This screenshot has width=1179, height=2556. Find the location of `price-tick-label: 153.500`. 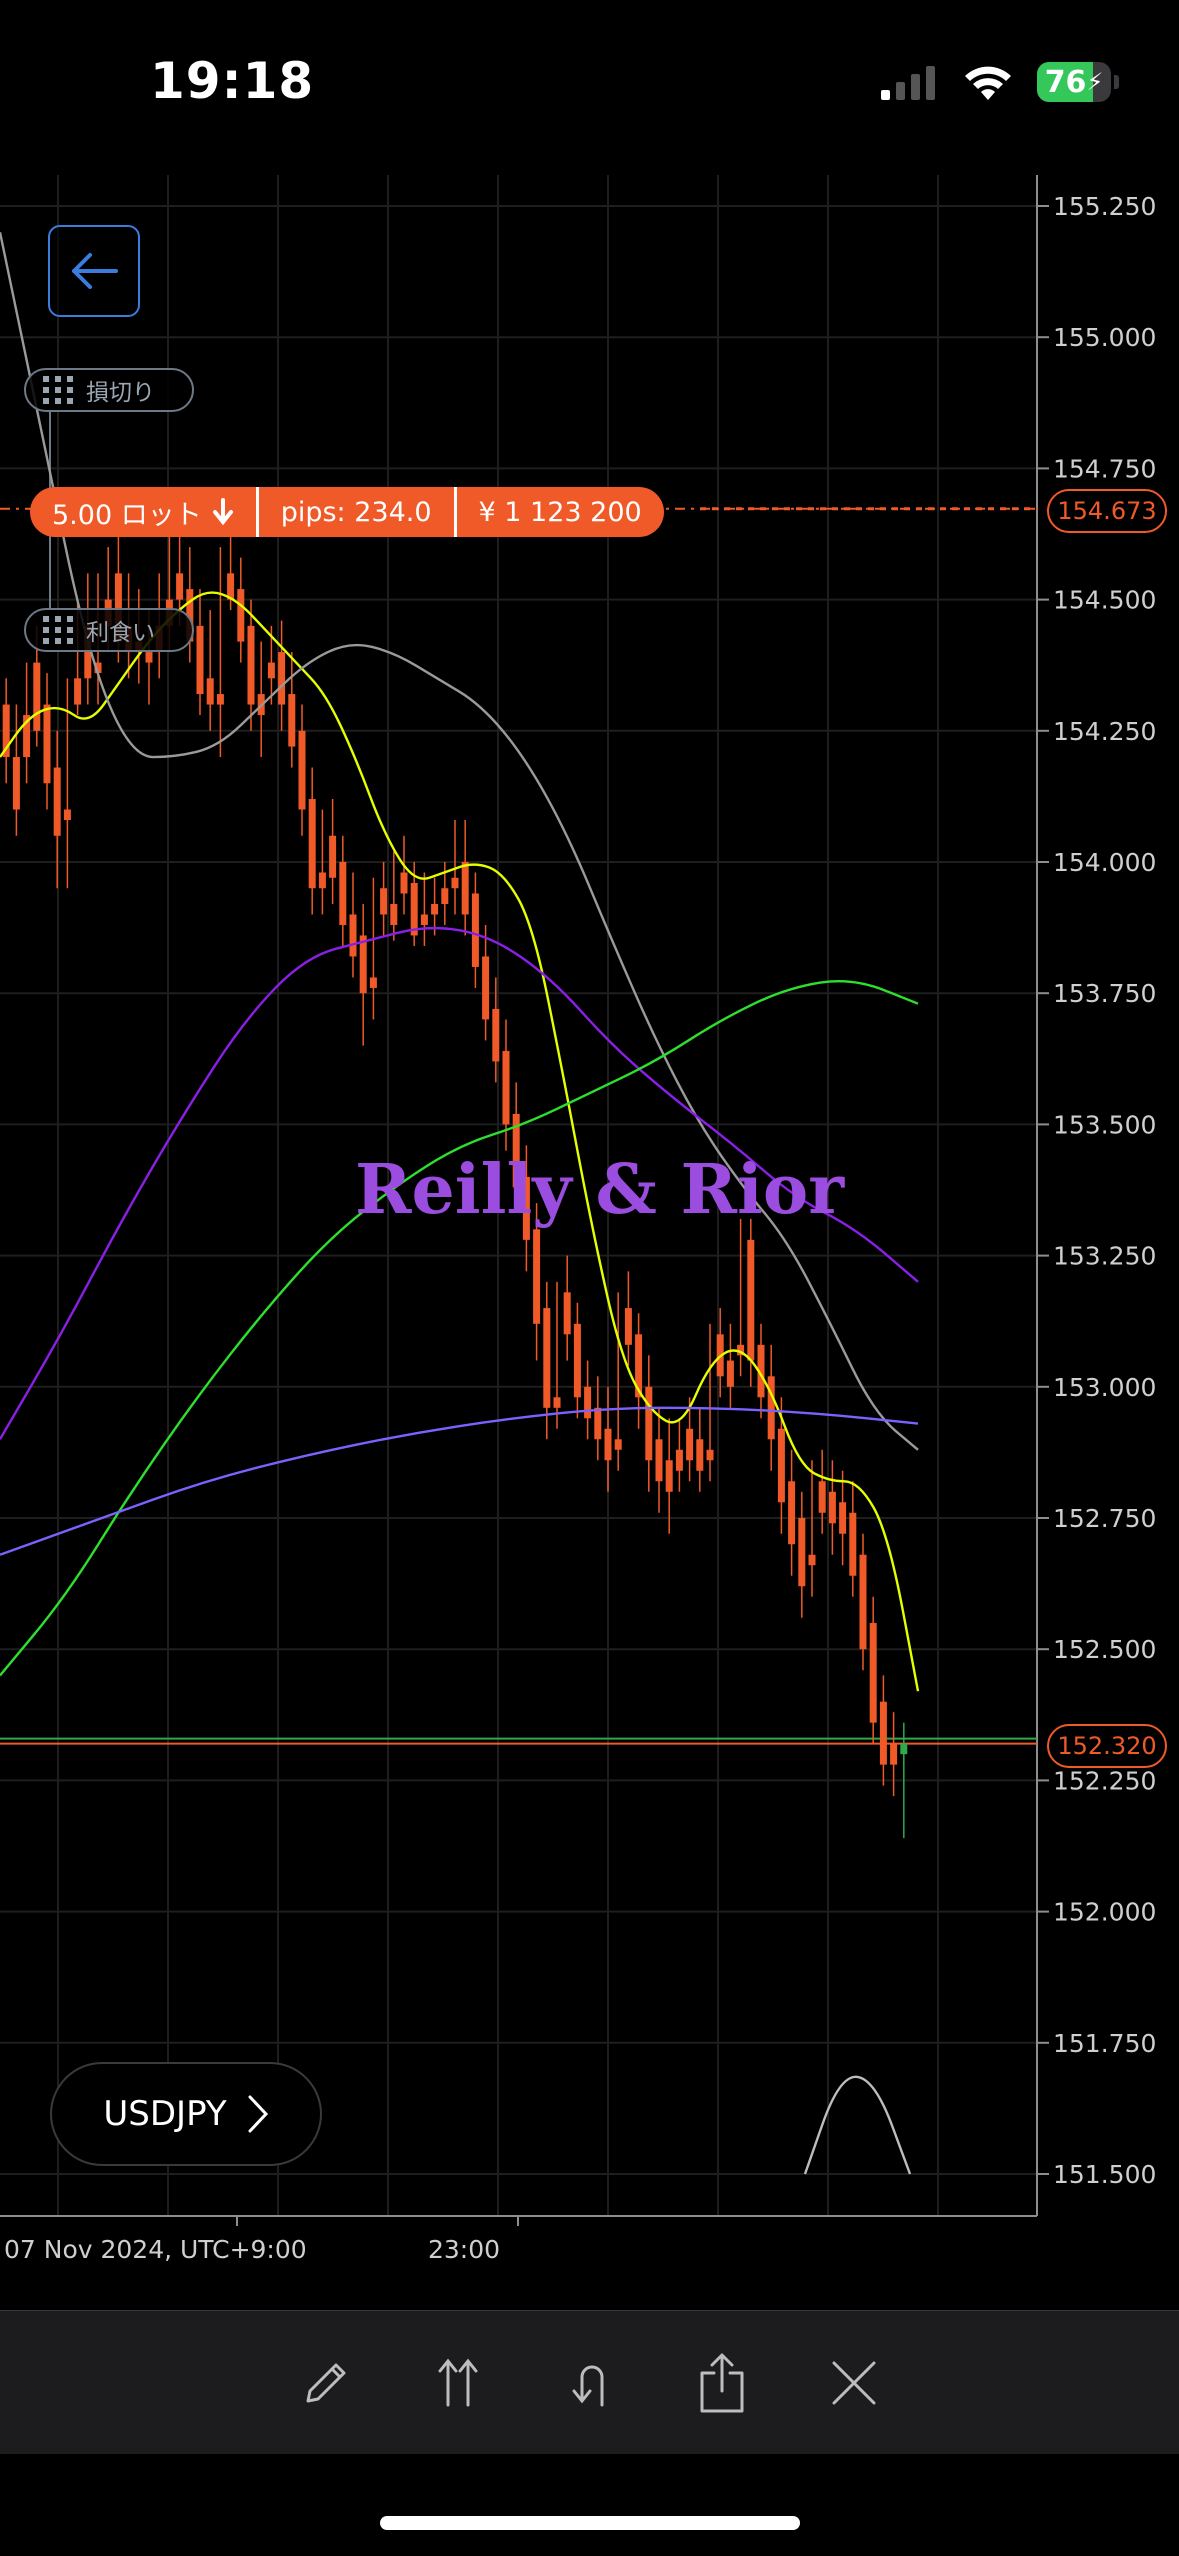

price-tick-label: 153.500 is located at coordinates (1104, 1124).